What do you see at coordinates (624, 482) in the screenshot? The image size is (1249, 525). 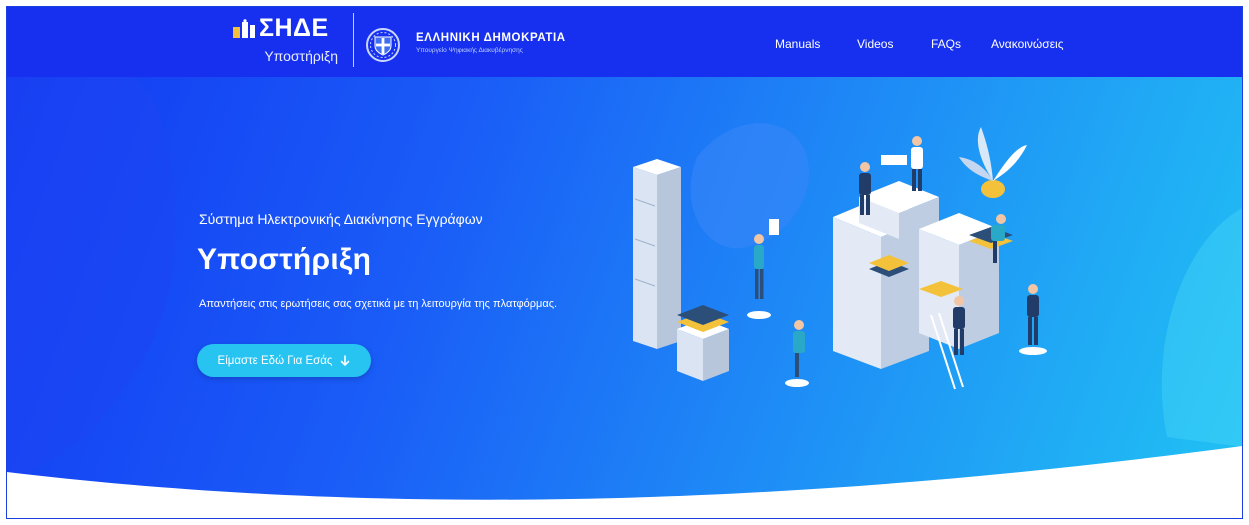 I see `bottom-wave` at bounding box center [624, 482].